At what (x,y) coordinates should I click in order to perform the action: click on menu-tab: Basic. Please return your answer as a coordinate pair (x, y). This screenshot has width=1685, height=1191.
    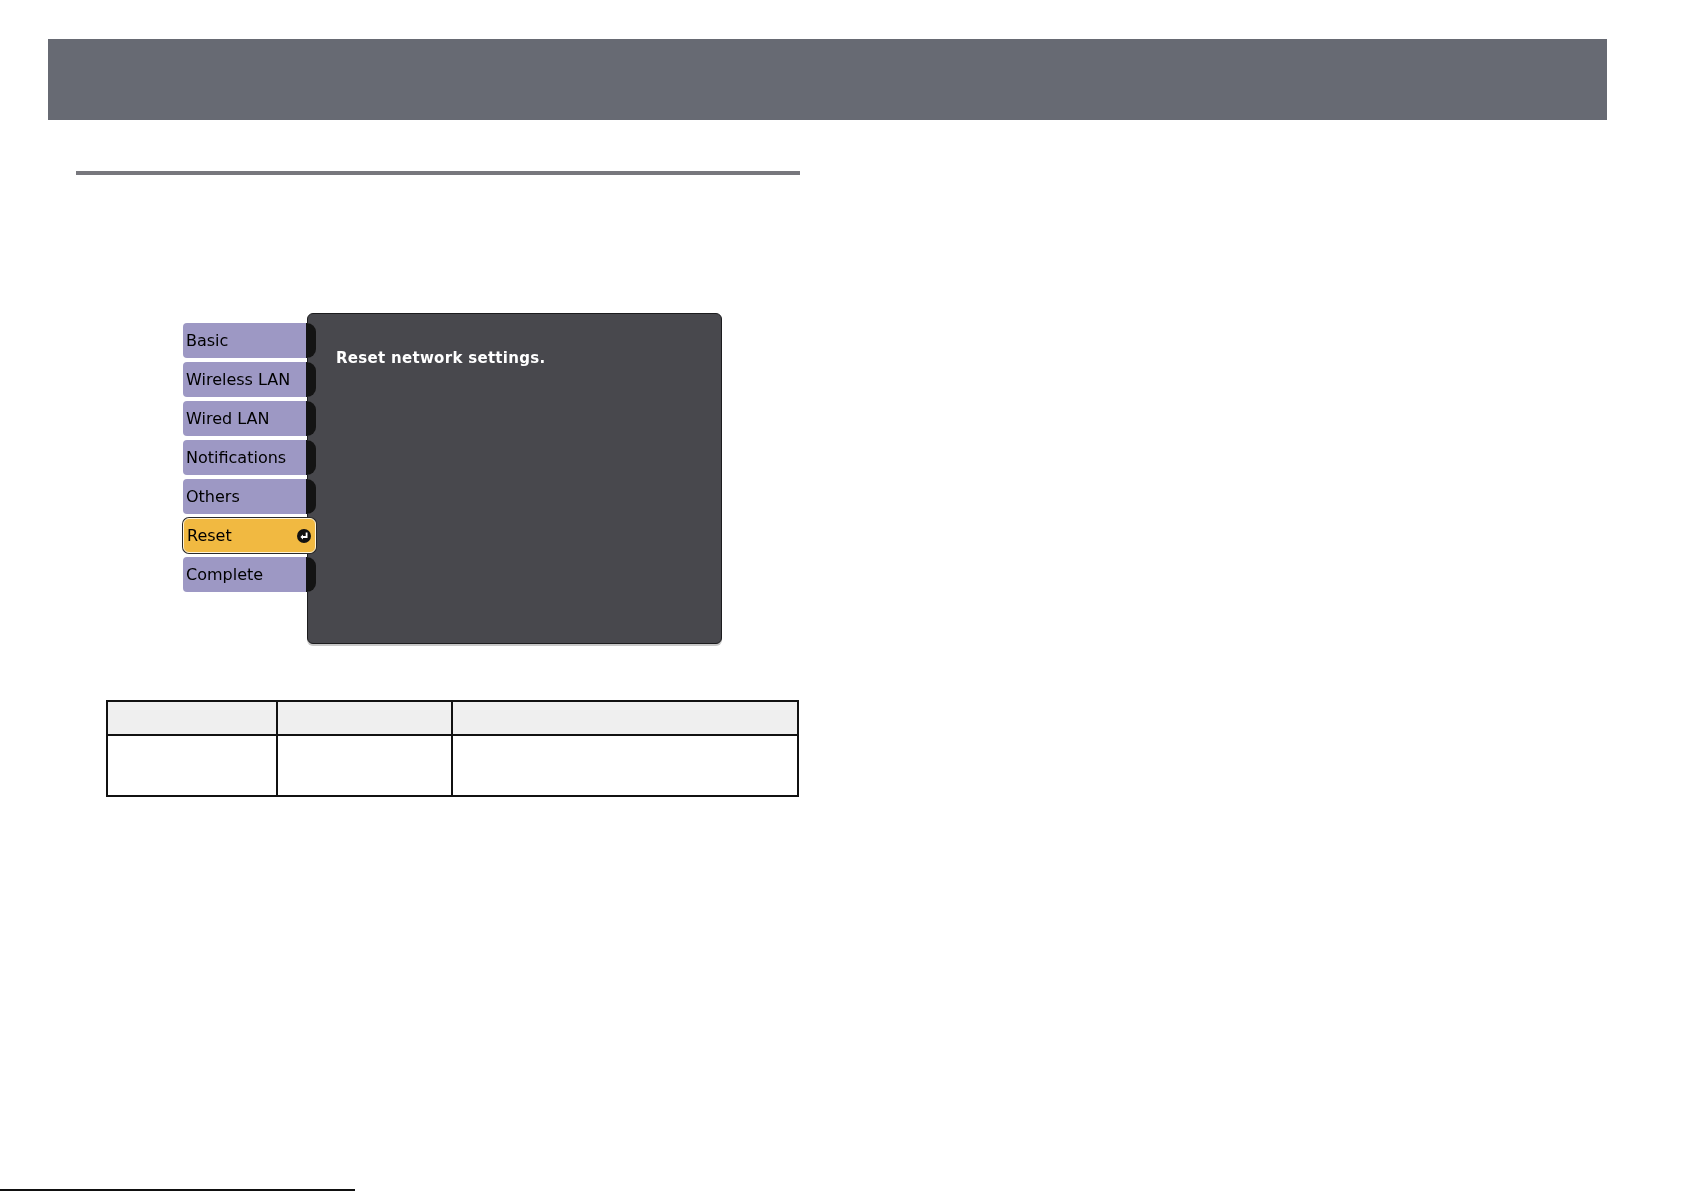
    Looking at the image, I should click on (249, 340).